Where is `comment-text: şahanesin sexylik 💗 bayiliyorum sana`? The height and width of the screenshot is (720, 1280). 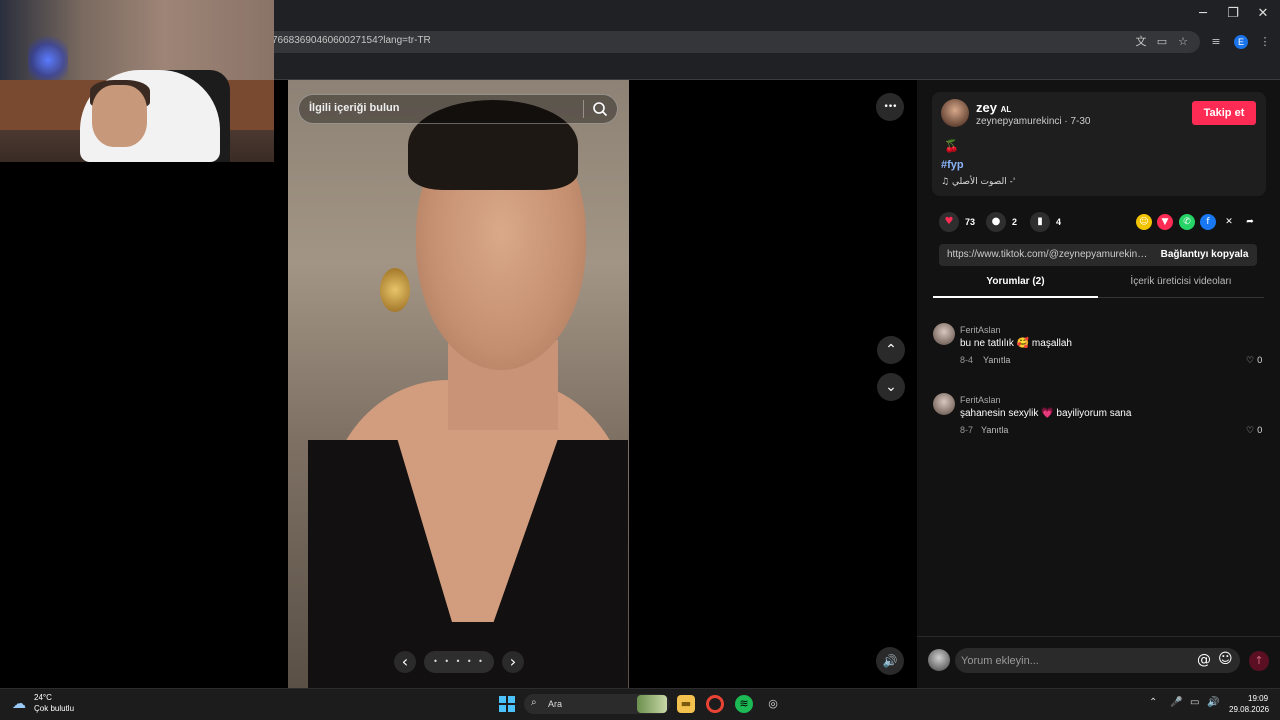
comment-text: şahanesin sexylik 💗 bayiliyorum sana is located at coordinates (1046, 413).